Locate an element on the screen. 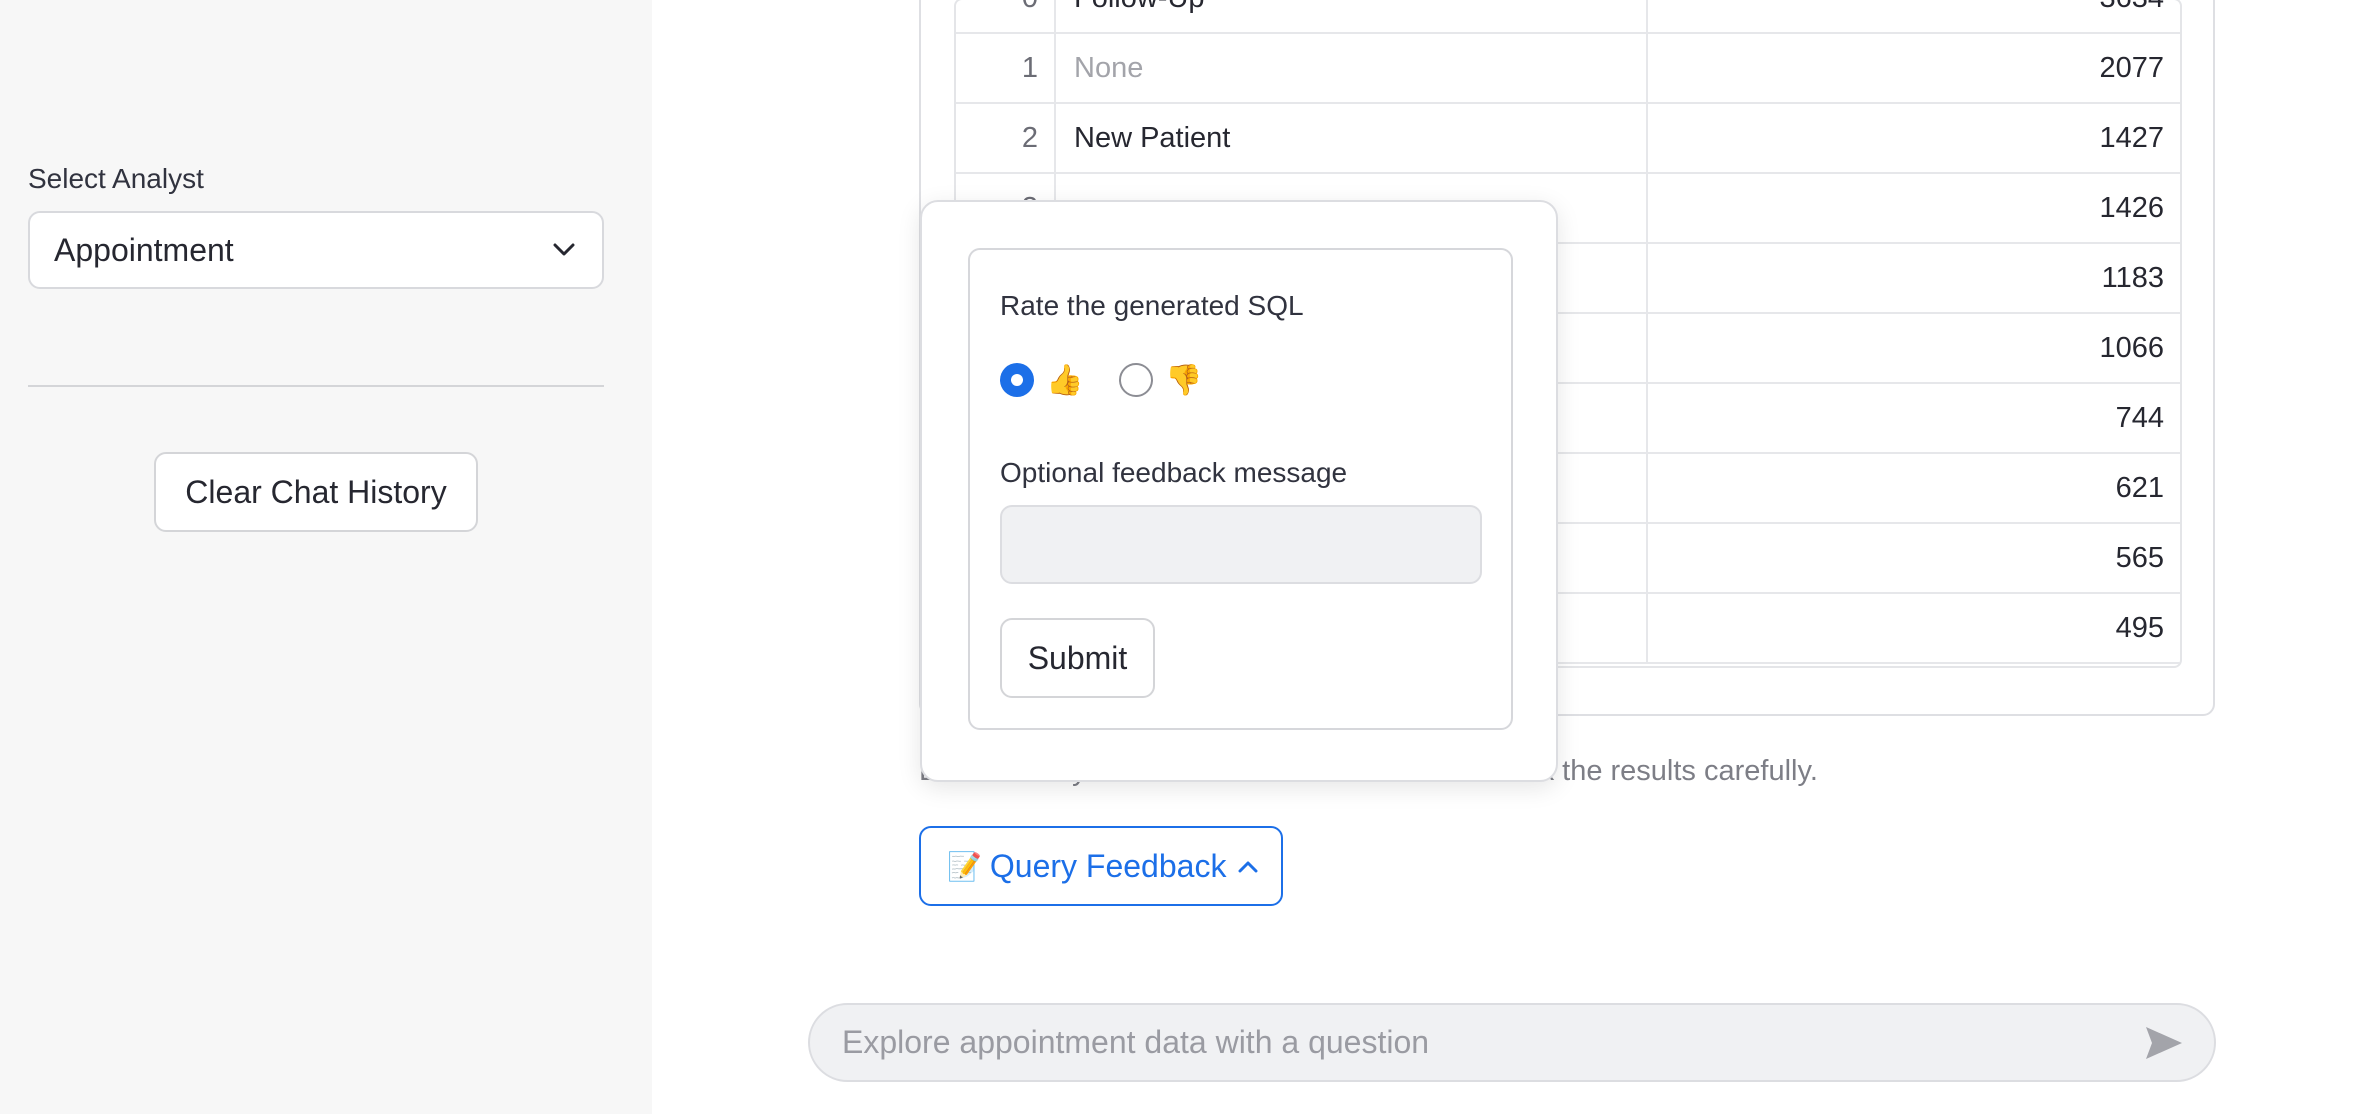  chevron-up-icon is located at coordinates (1248, 866).